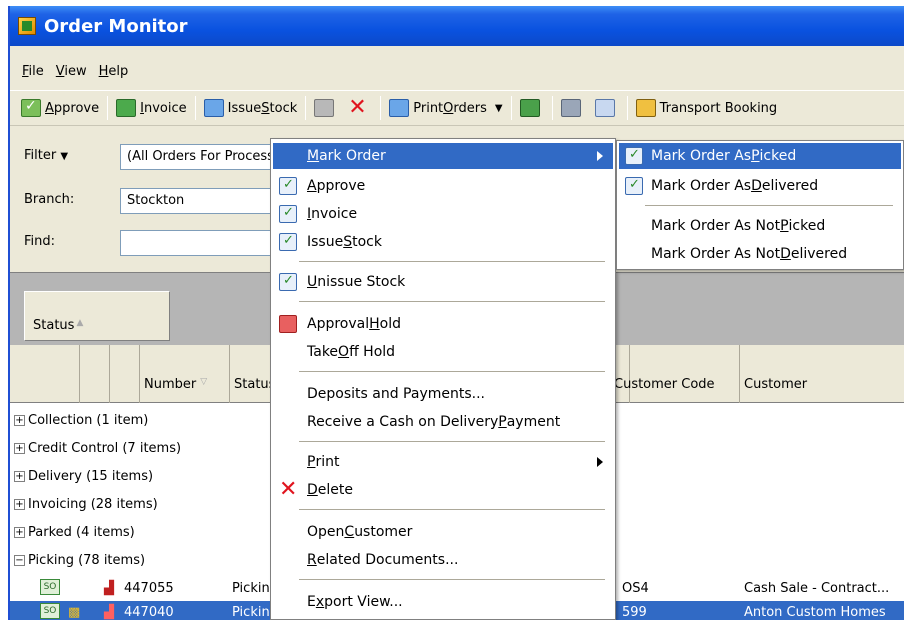 Image resolution: width=904 pixels, height=620 pixels. I want to click on dropdown-arrow-icon: ▼, so click(499, 108).